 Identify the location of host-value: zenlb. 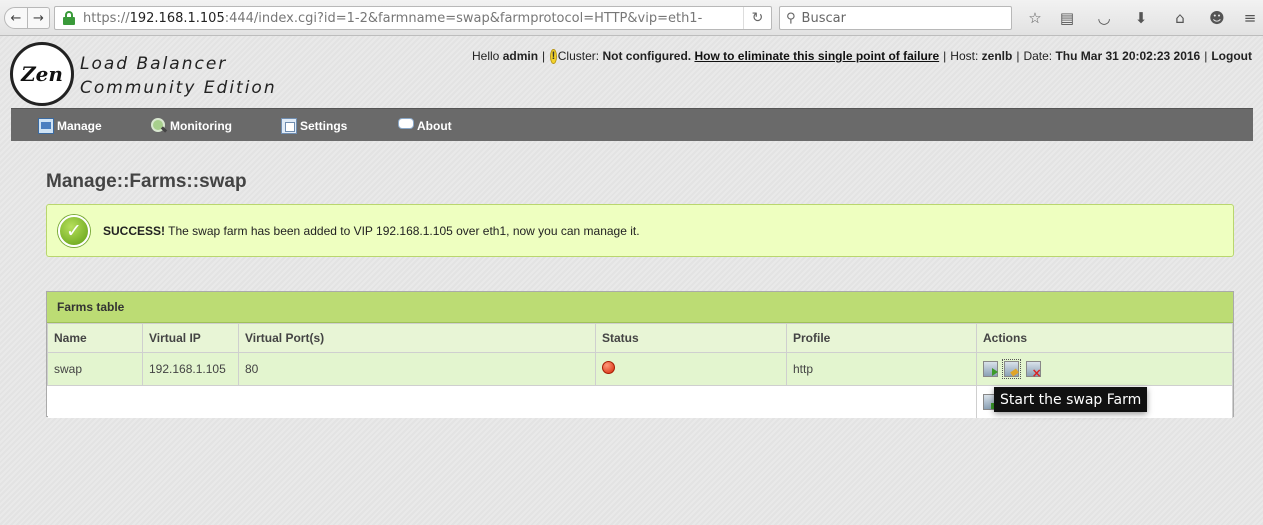
(997, 56).